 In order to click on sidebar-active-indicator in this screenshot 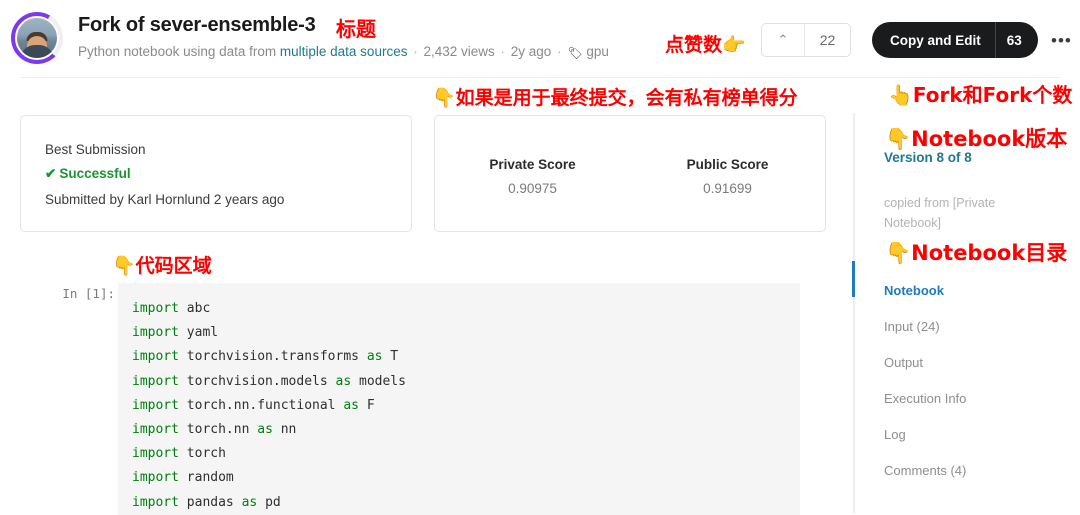, I will do `click(853, 279)`.